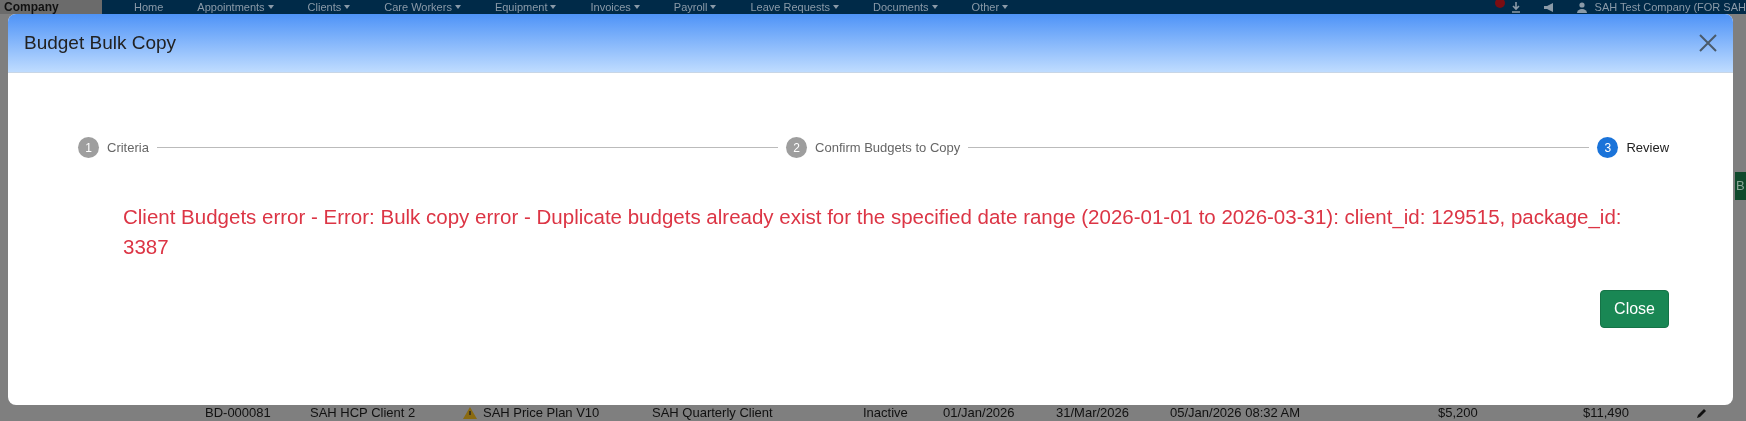 The width and height of the screenshot is (1746, 421). I want to click on download-icon, so click(1515, 7).